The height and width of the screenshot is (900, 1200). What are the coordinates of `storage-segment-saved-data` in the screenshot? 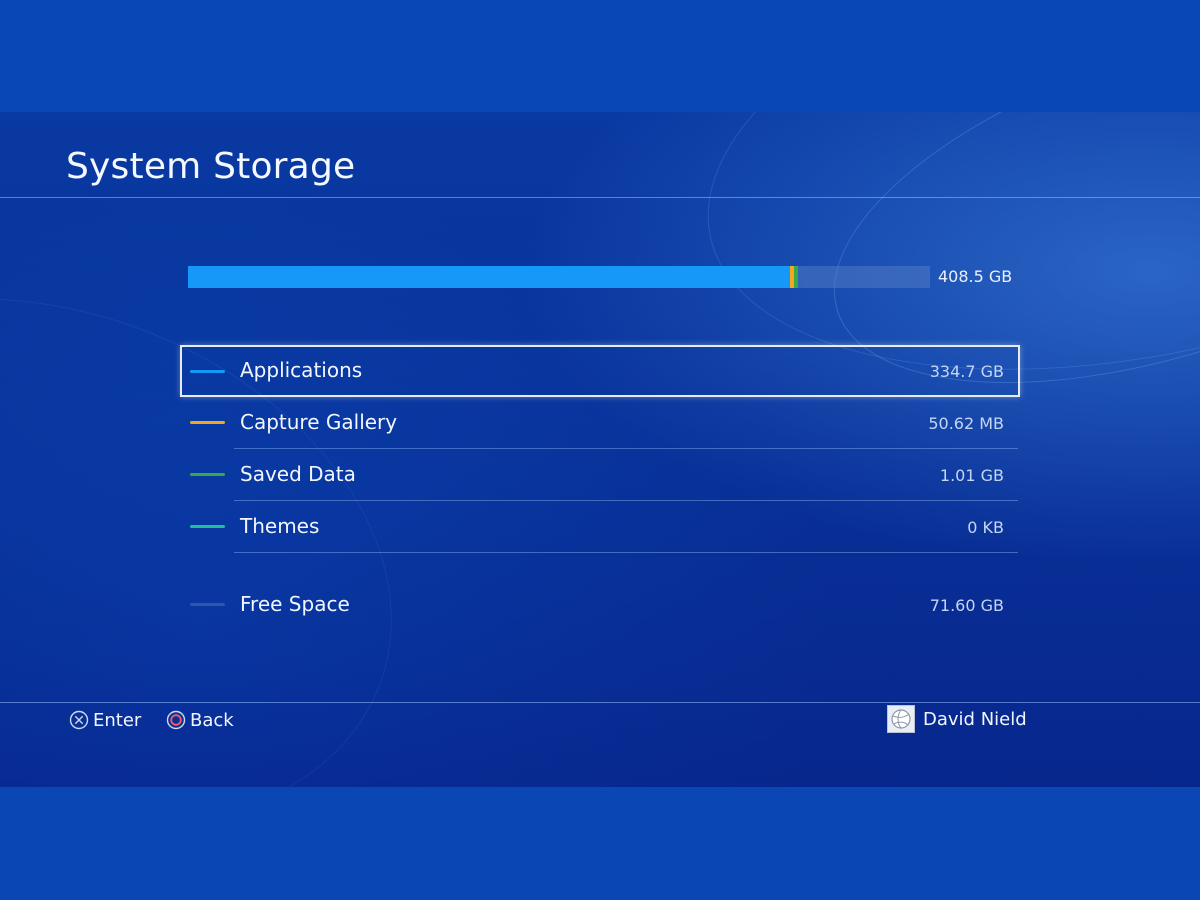 It's located at (795, 277).